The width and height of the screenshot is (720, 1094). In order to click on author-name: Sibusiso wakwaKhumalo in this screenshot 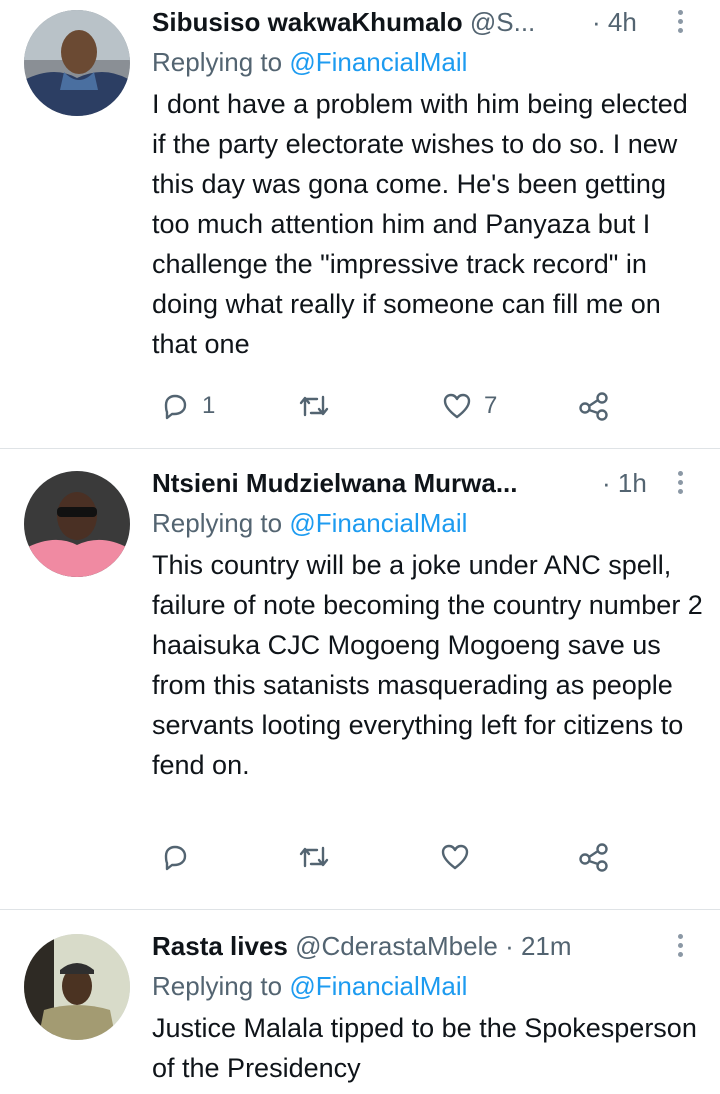, I will do `click(307, 22)`.